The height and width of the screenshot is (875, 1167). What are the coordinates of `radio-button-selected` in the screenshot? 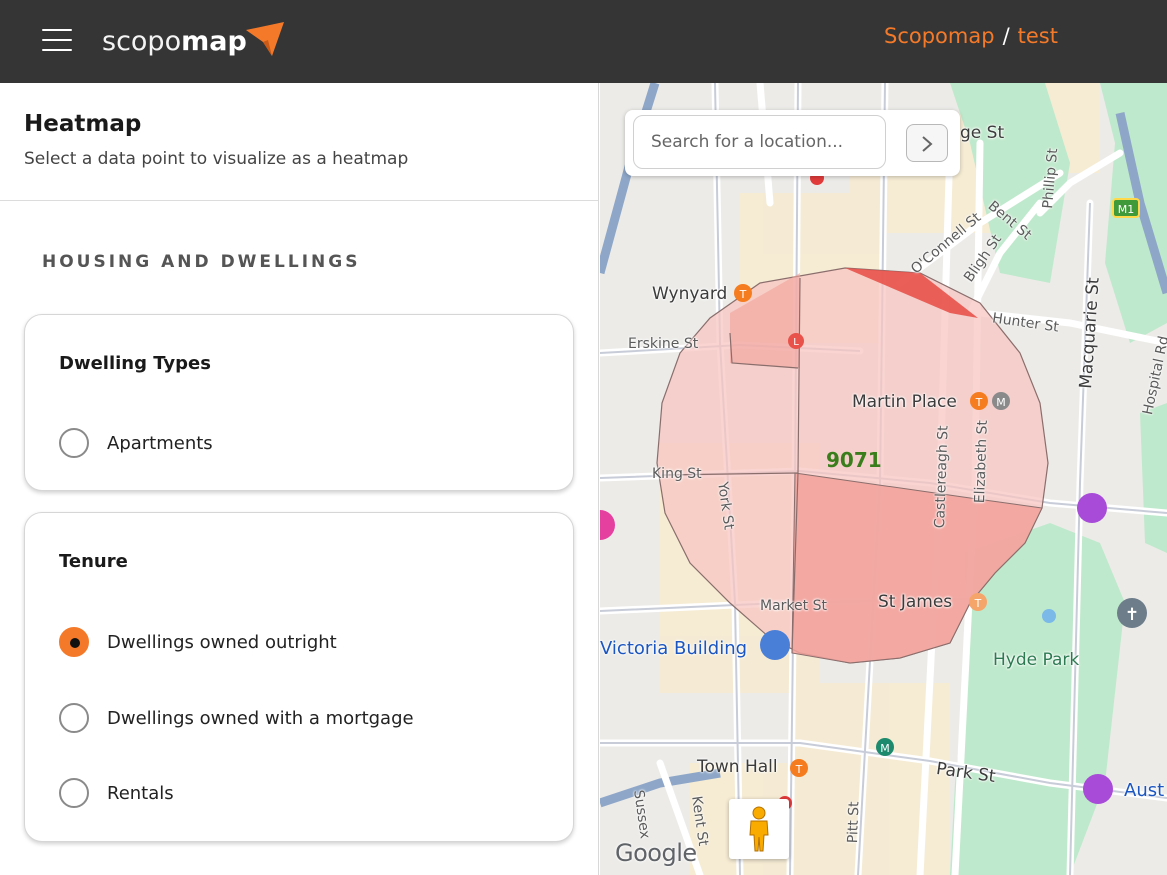 It's located at (74, 642).